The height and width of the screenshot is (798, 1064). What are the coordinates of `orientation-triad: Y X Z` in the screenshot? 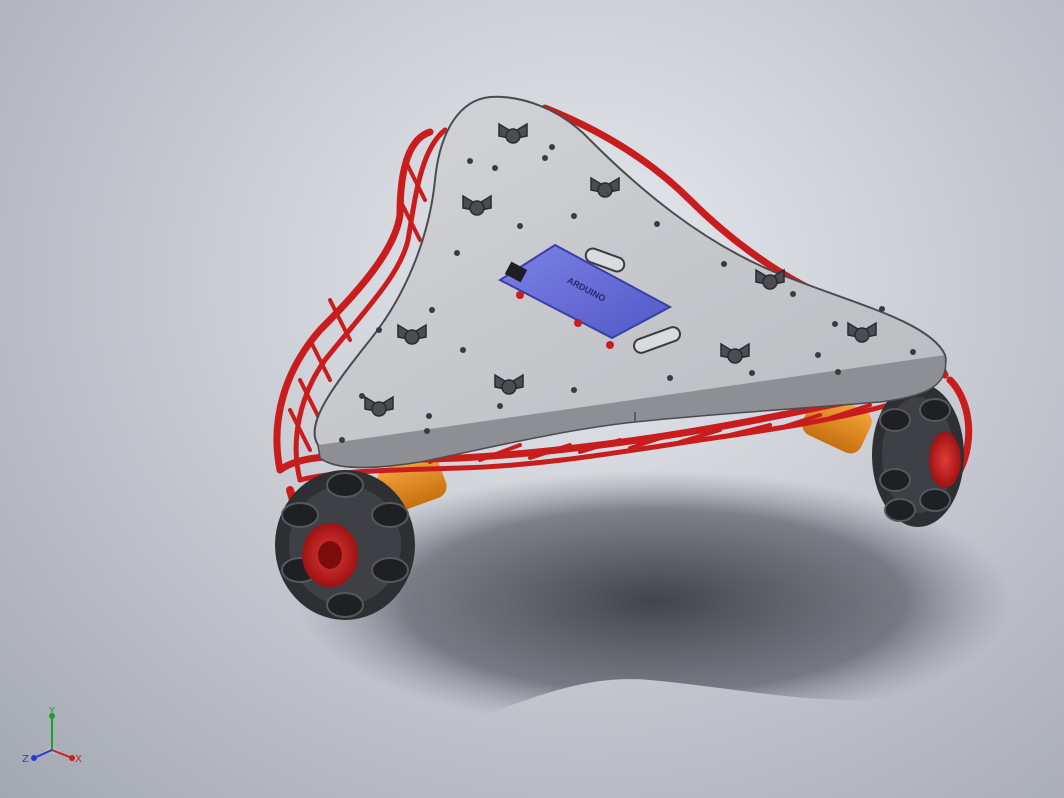 It's located at (52, 738).